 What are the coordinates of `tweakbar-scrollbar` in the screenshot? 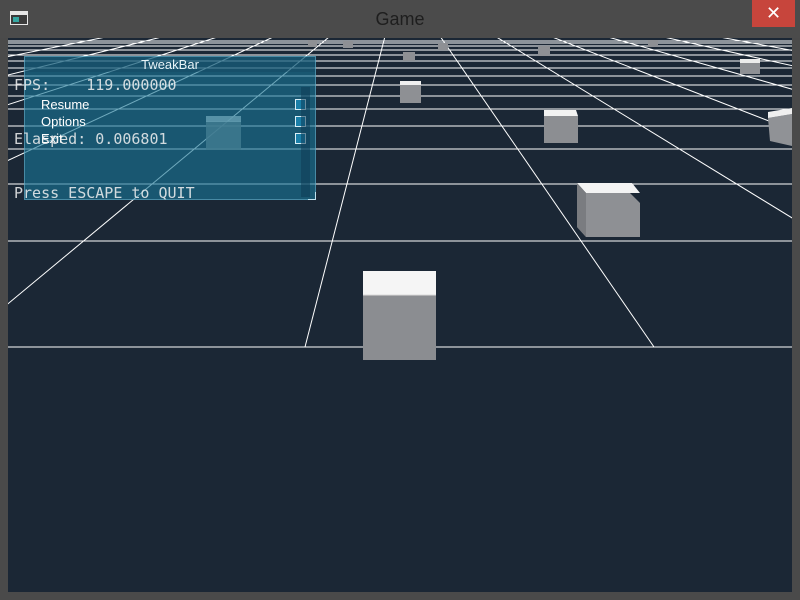 It's located at (305, 142).